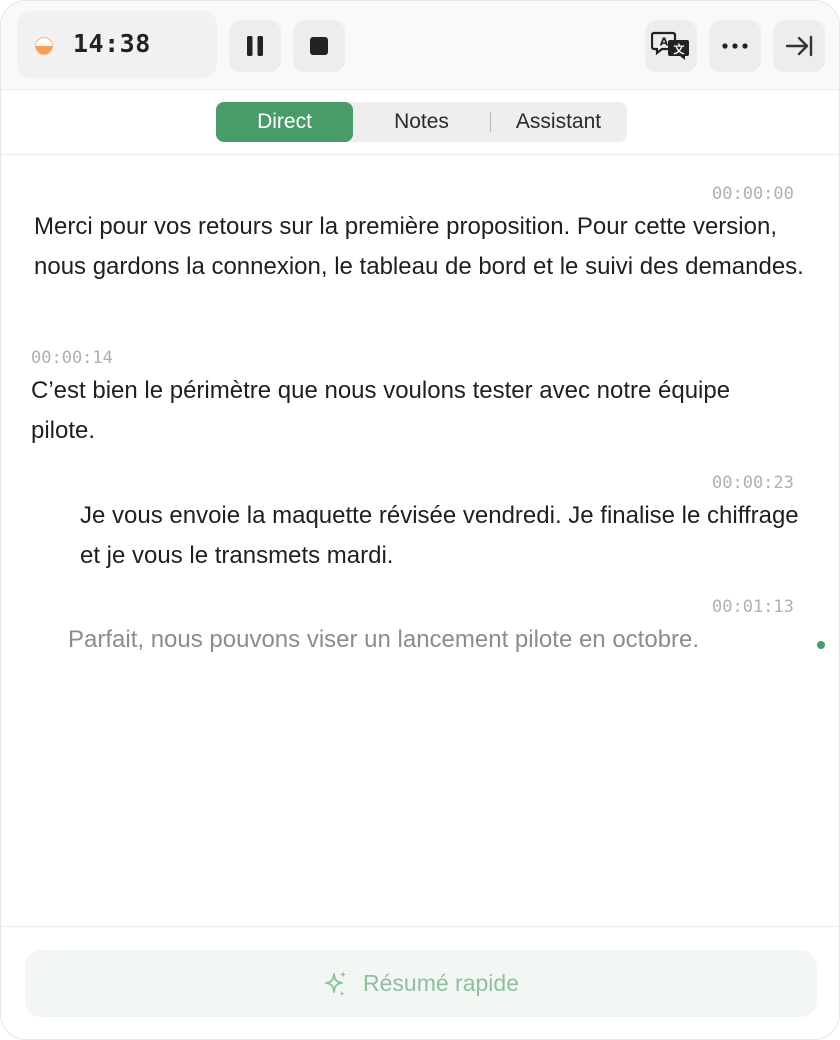  I want to click on tab-notes: Notes, so click(421, 122).